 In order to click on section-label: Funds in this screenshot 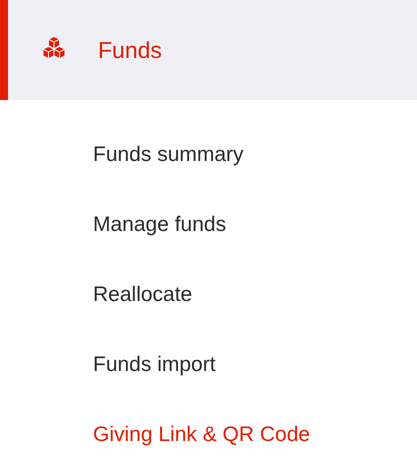, I will do `click(130, 50)`.